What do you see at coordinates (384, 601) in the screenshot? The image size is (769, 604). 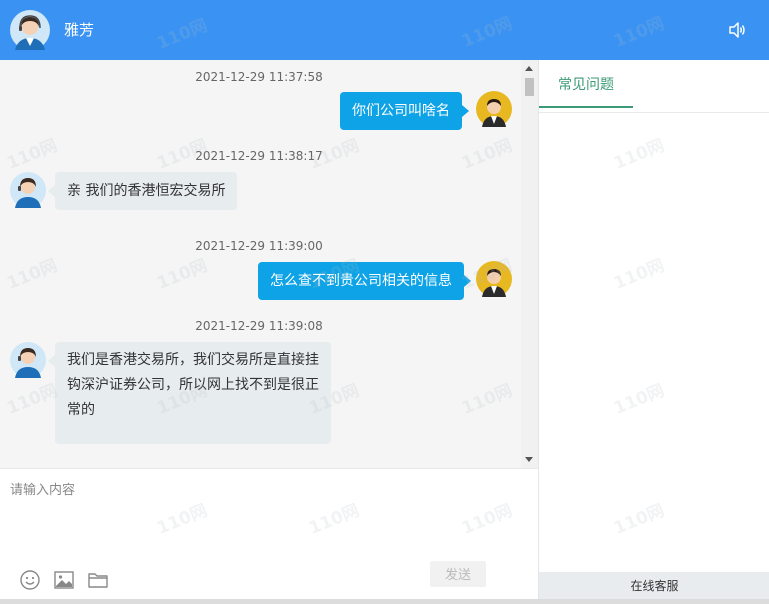 I see `window-bottom-border` at bounding box center [384, 601].